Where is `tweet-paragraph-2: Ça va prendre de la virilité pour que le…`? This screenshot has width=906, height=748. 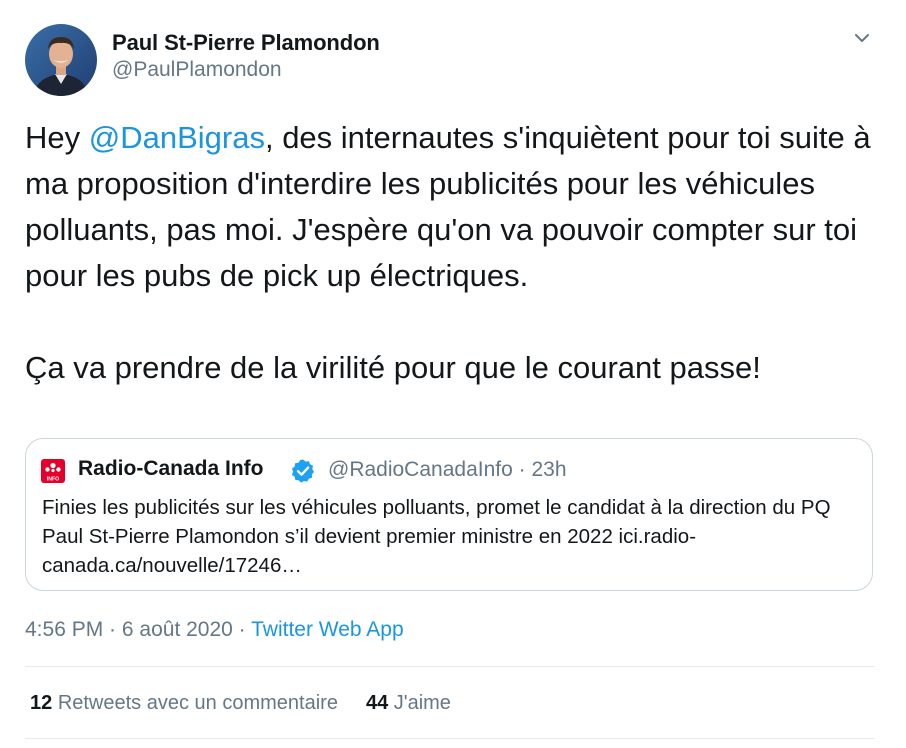 tweet-paragraph-2: Ça va prendre de la virilité pour que le… is located at coordinates (393, 367).